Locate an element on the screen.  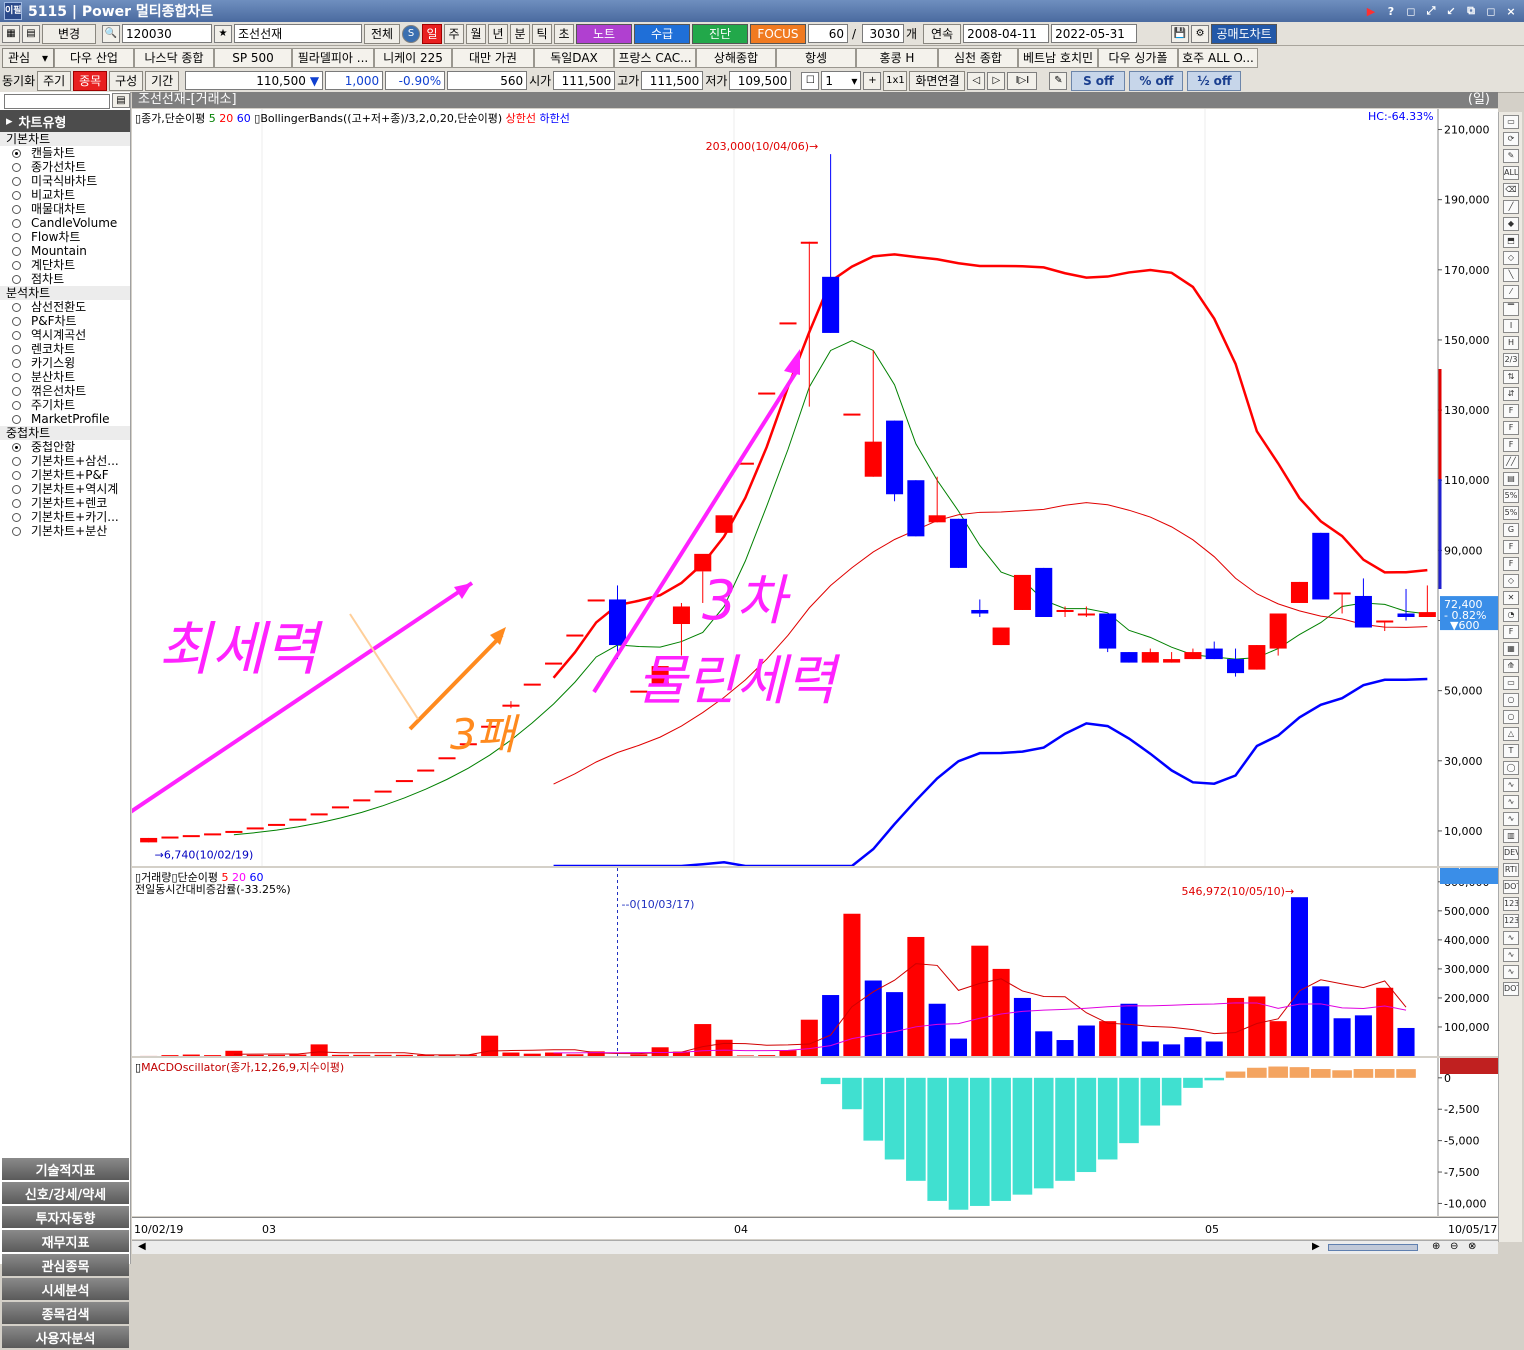
expand-icon: ⤢ is located at coordinates (1431, 11).